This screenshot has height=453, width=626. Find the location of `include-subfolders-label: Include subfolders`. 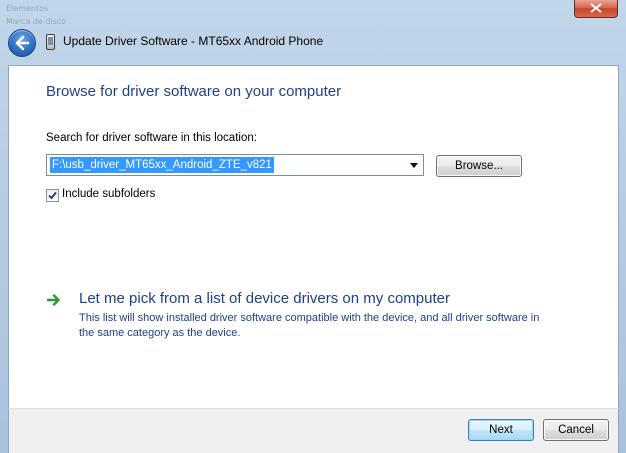

include-subfolders-label: Include subfolders is located at coordinates (108, 194).